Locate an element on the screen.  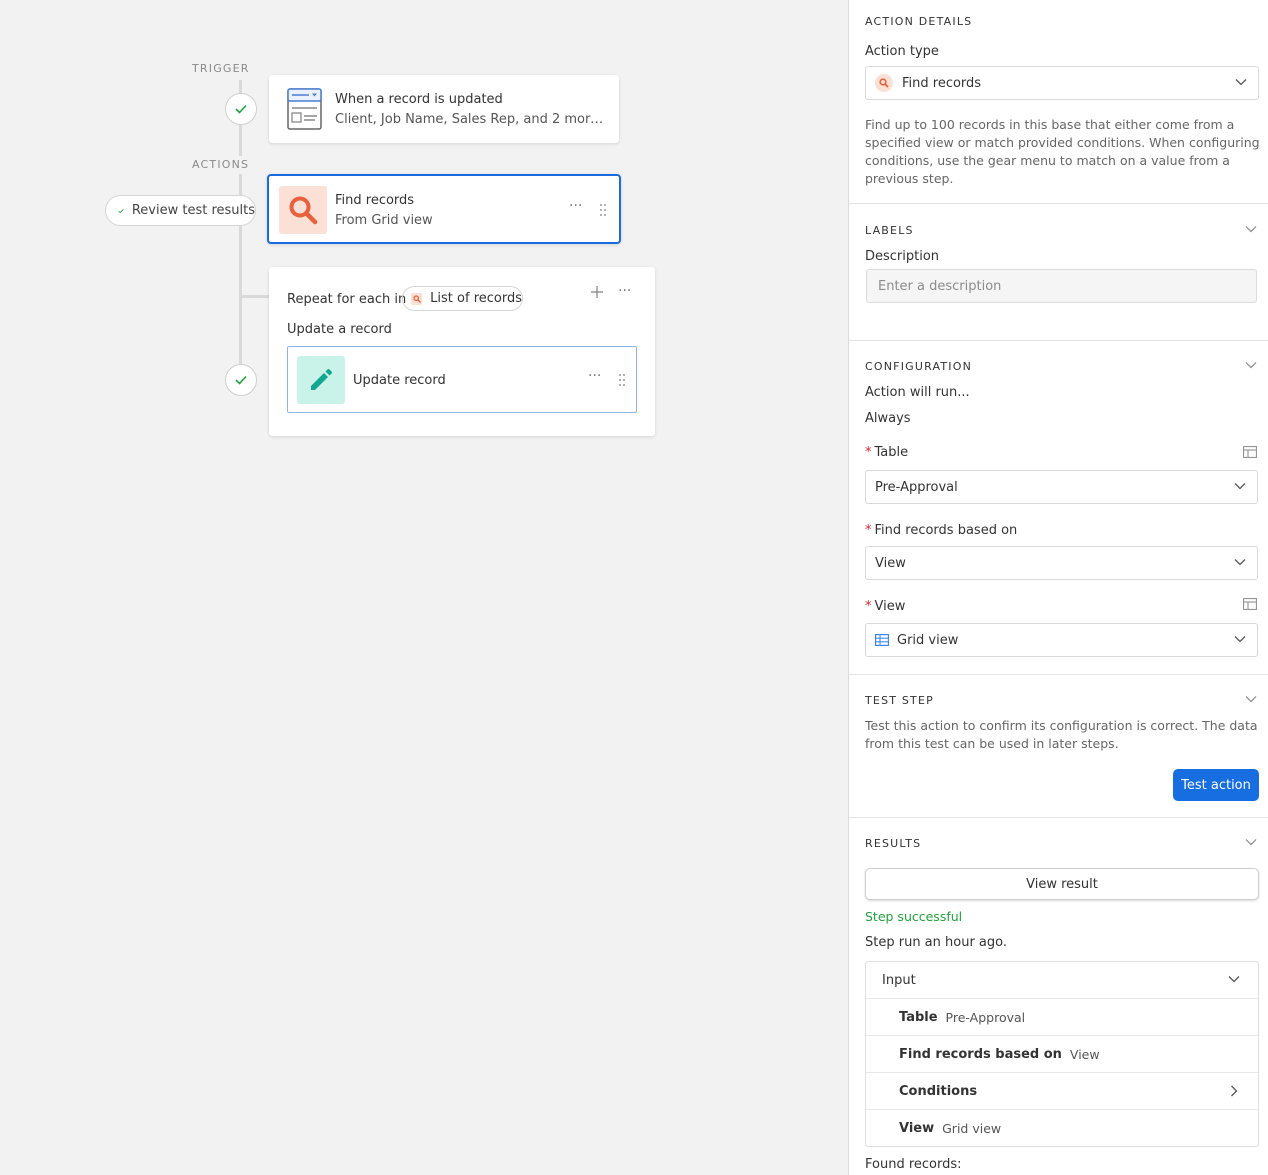
repeat-prefix: Repeat for each in is located at coordinates (347, 299).